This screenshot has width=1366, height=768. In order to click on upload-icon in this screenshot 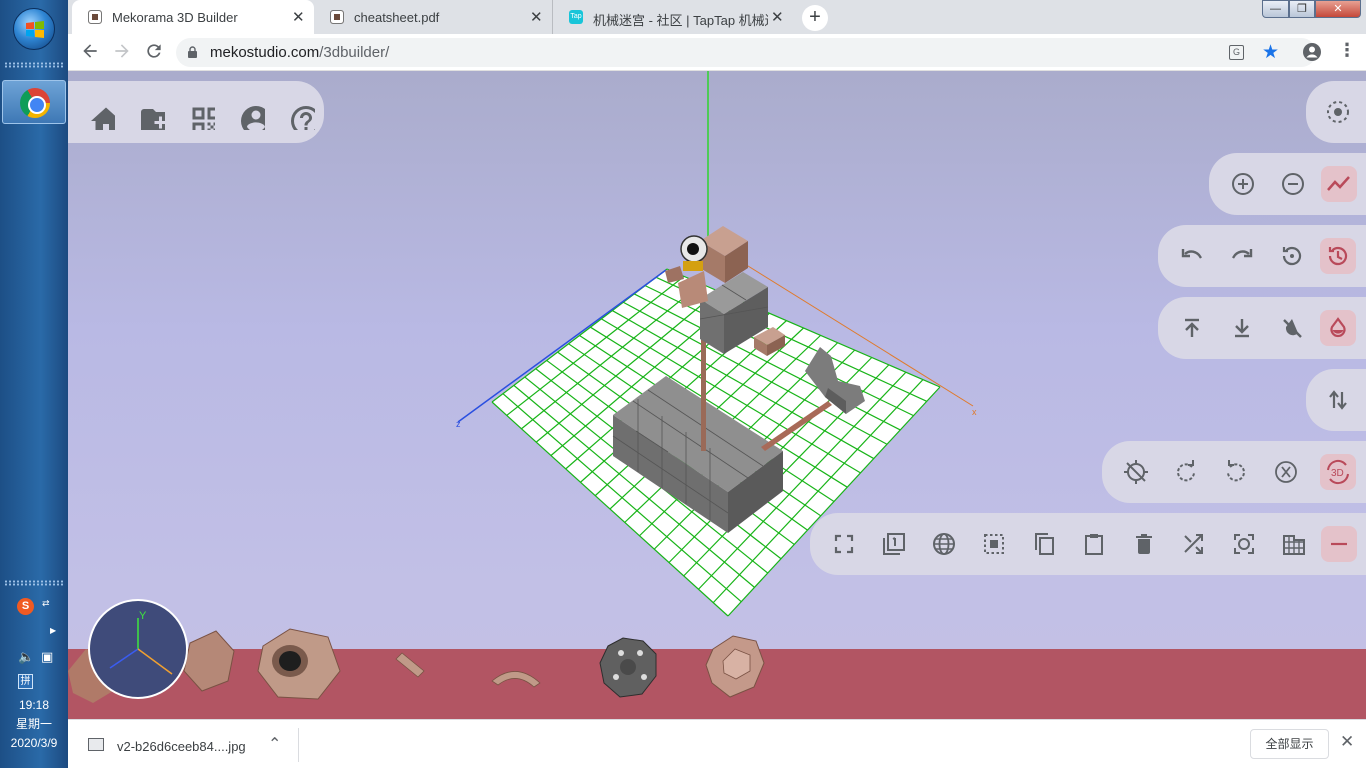, I will do `click(1192, 327)`.